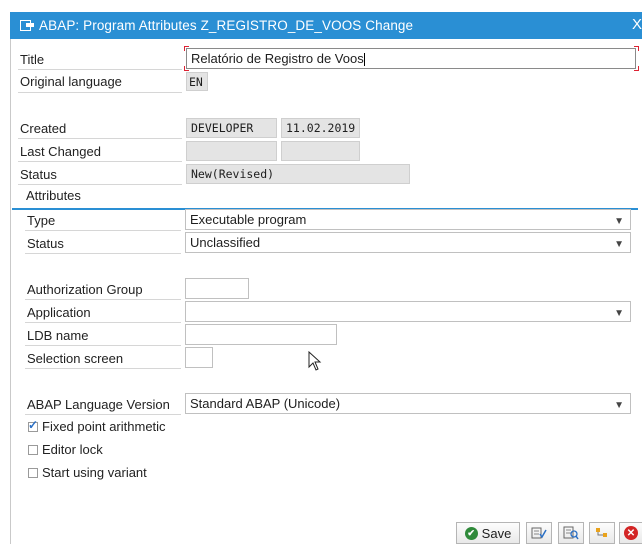 This screenshot has width=642, height=544. Describe the element at coordinates (471, 533) in the screenshot. I see `checkmark-icon: ✔` at that location.